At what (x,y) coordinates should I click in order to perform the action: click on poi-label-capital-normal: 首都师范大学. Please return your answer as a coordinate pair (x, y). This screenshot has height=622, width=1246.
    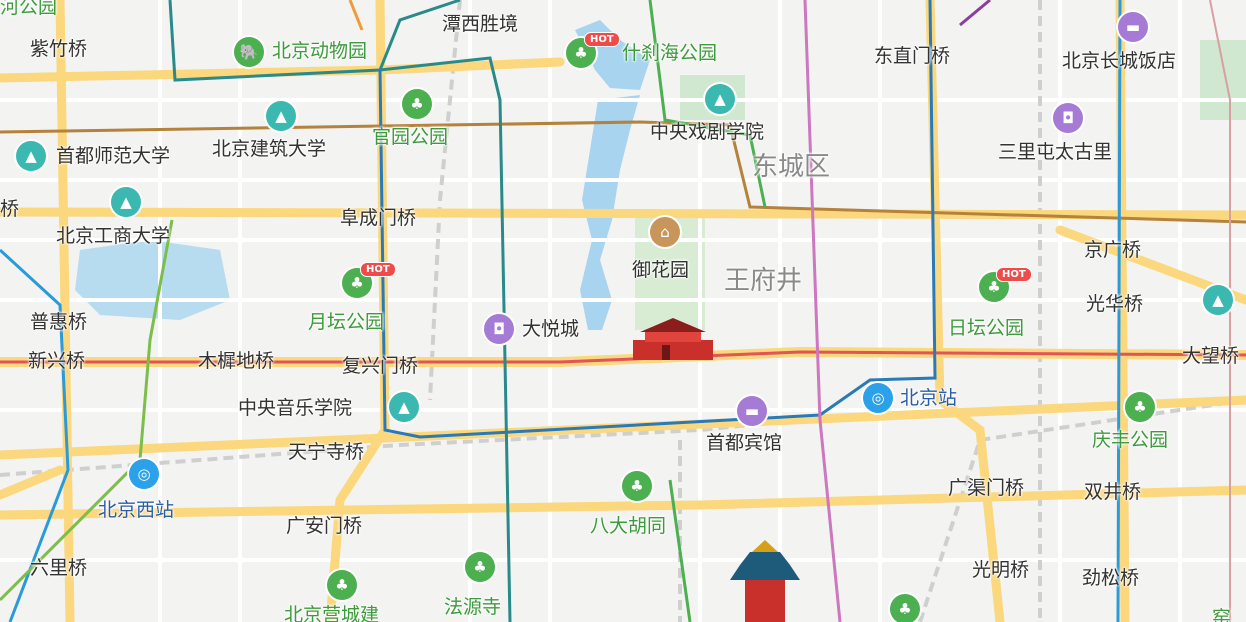
    Looking at the image, I should click on (113, 156).